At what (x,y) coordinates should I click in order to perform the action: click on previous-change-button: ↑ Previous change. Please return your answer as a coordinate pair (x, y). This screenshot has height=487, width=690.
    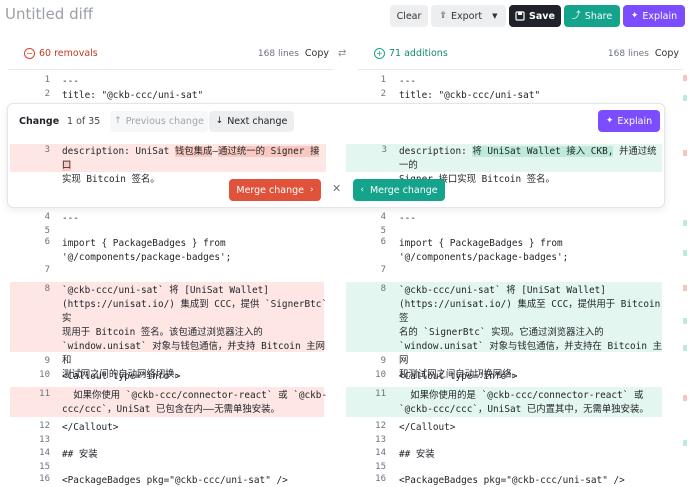
    Looking at the image, I should click on (159, 121).